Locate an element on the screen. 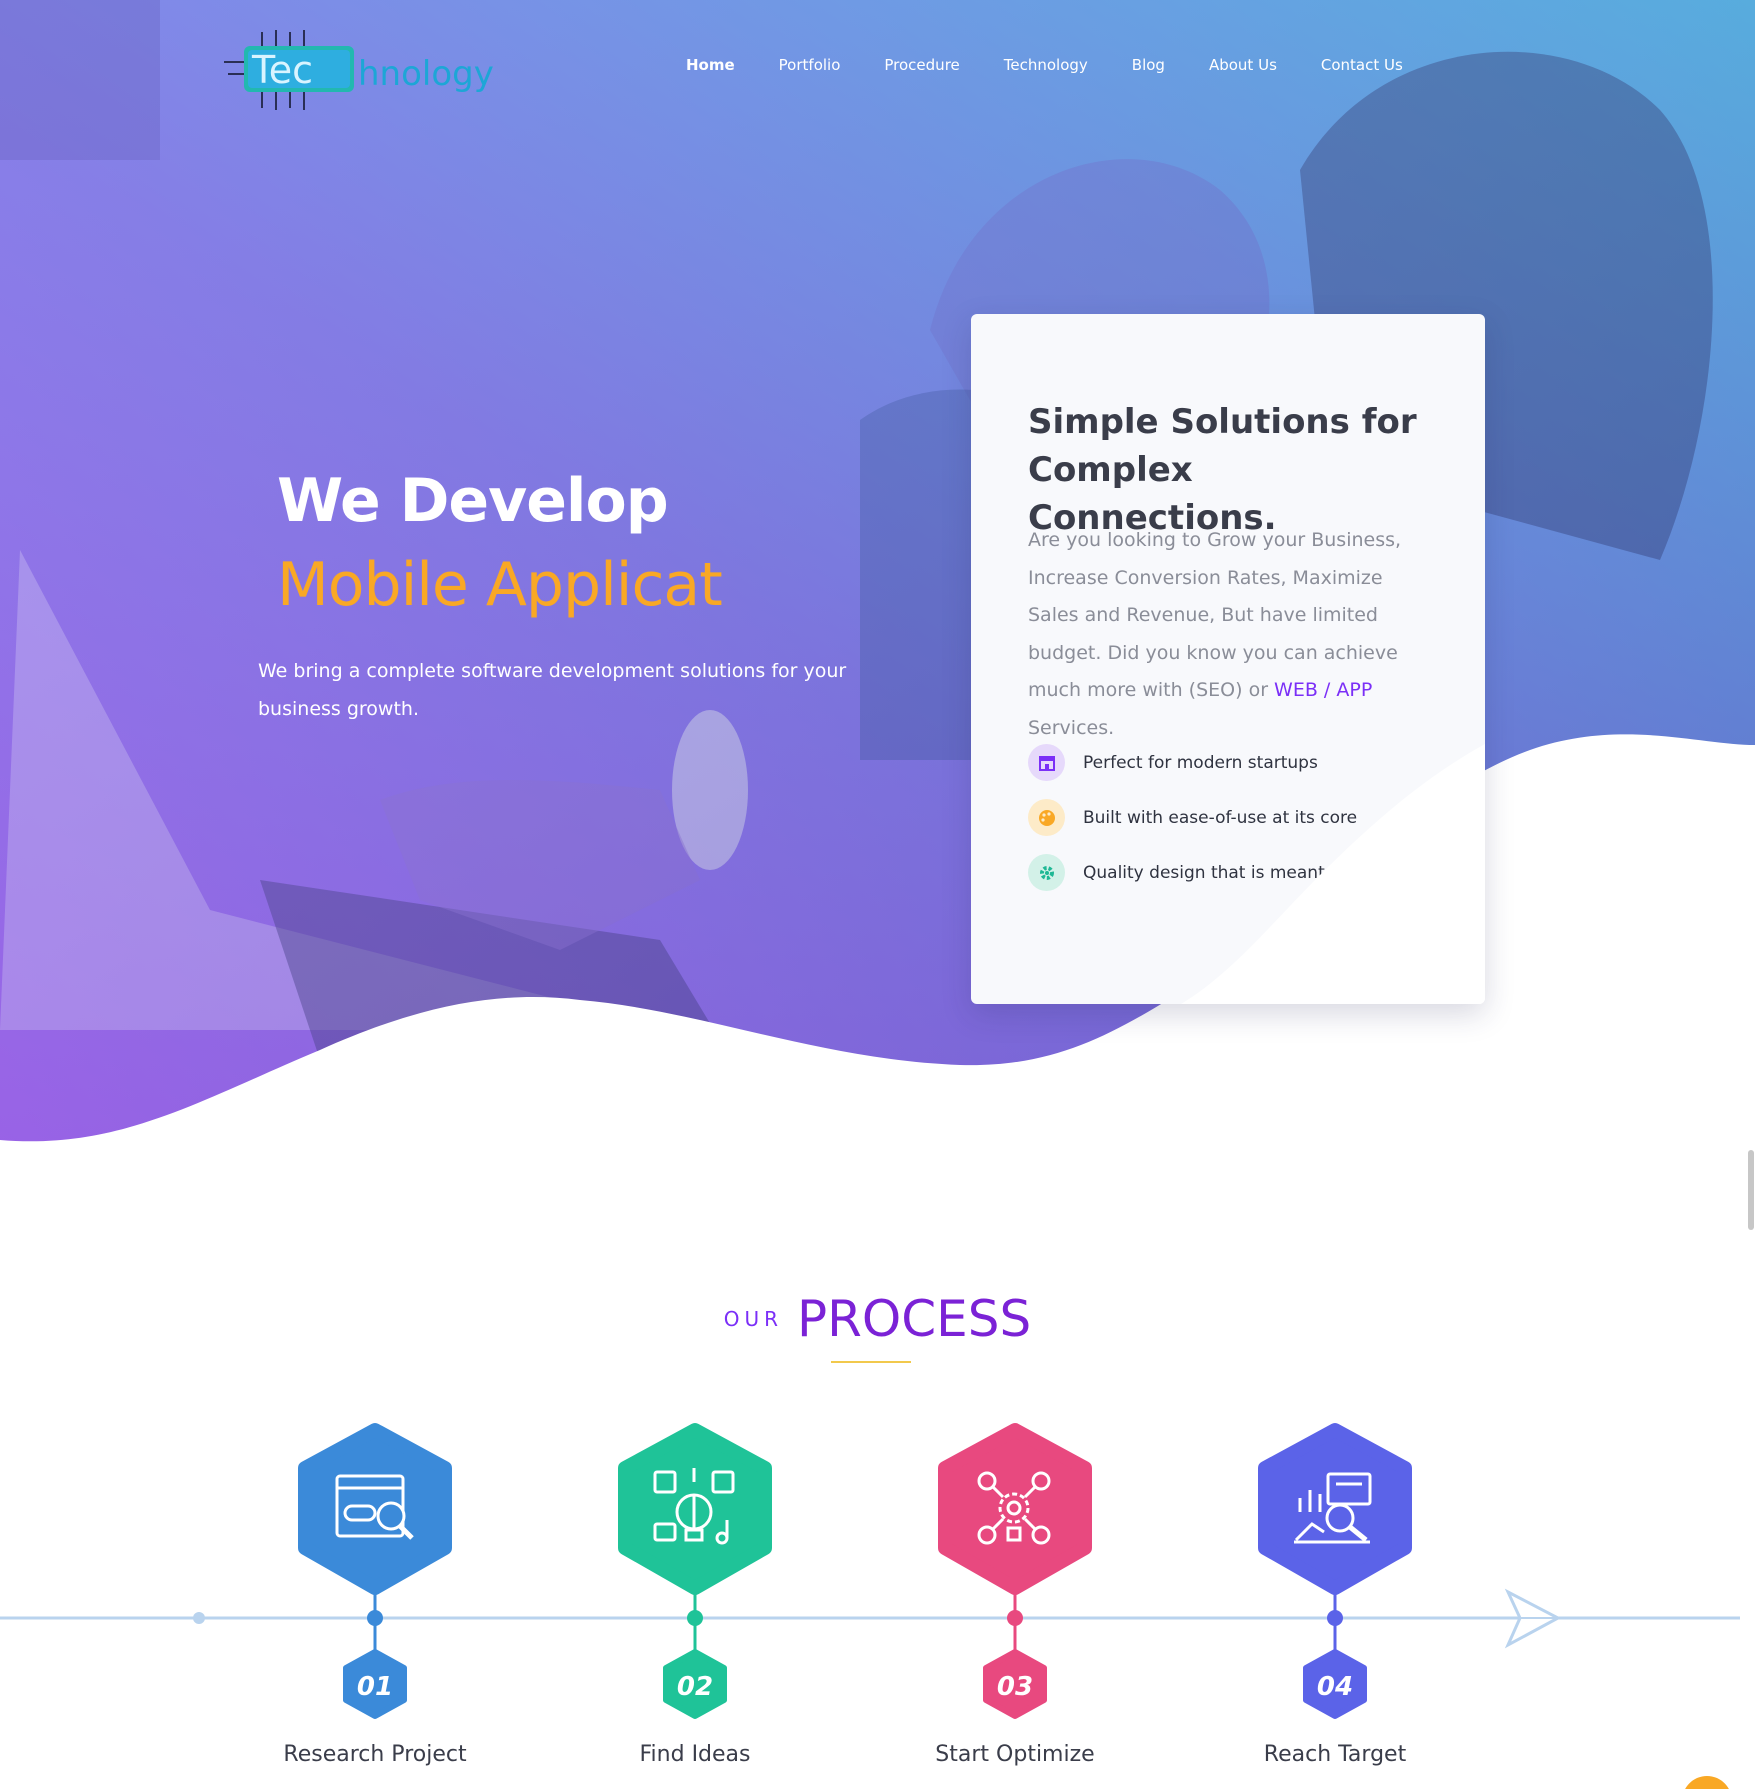 Image resolution: width=1755 pixels, height=1789 pixels. nav-technology: Technology is located at coordinates (1046, 65).